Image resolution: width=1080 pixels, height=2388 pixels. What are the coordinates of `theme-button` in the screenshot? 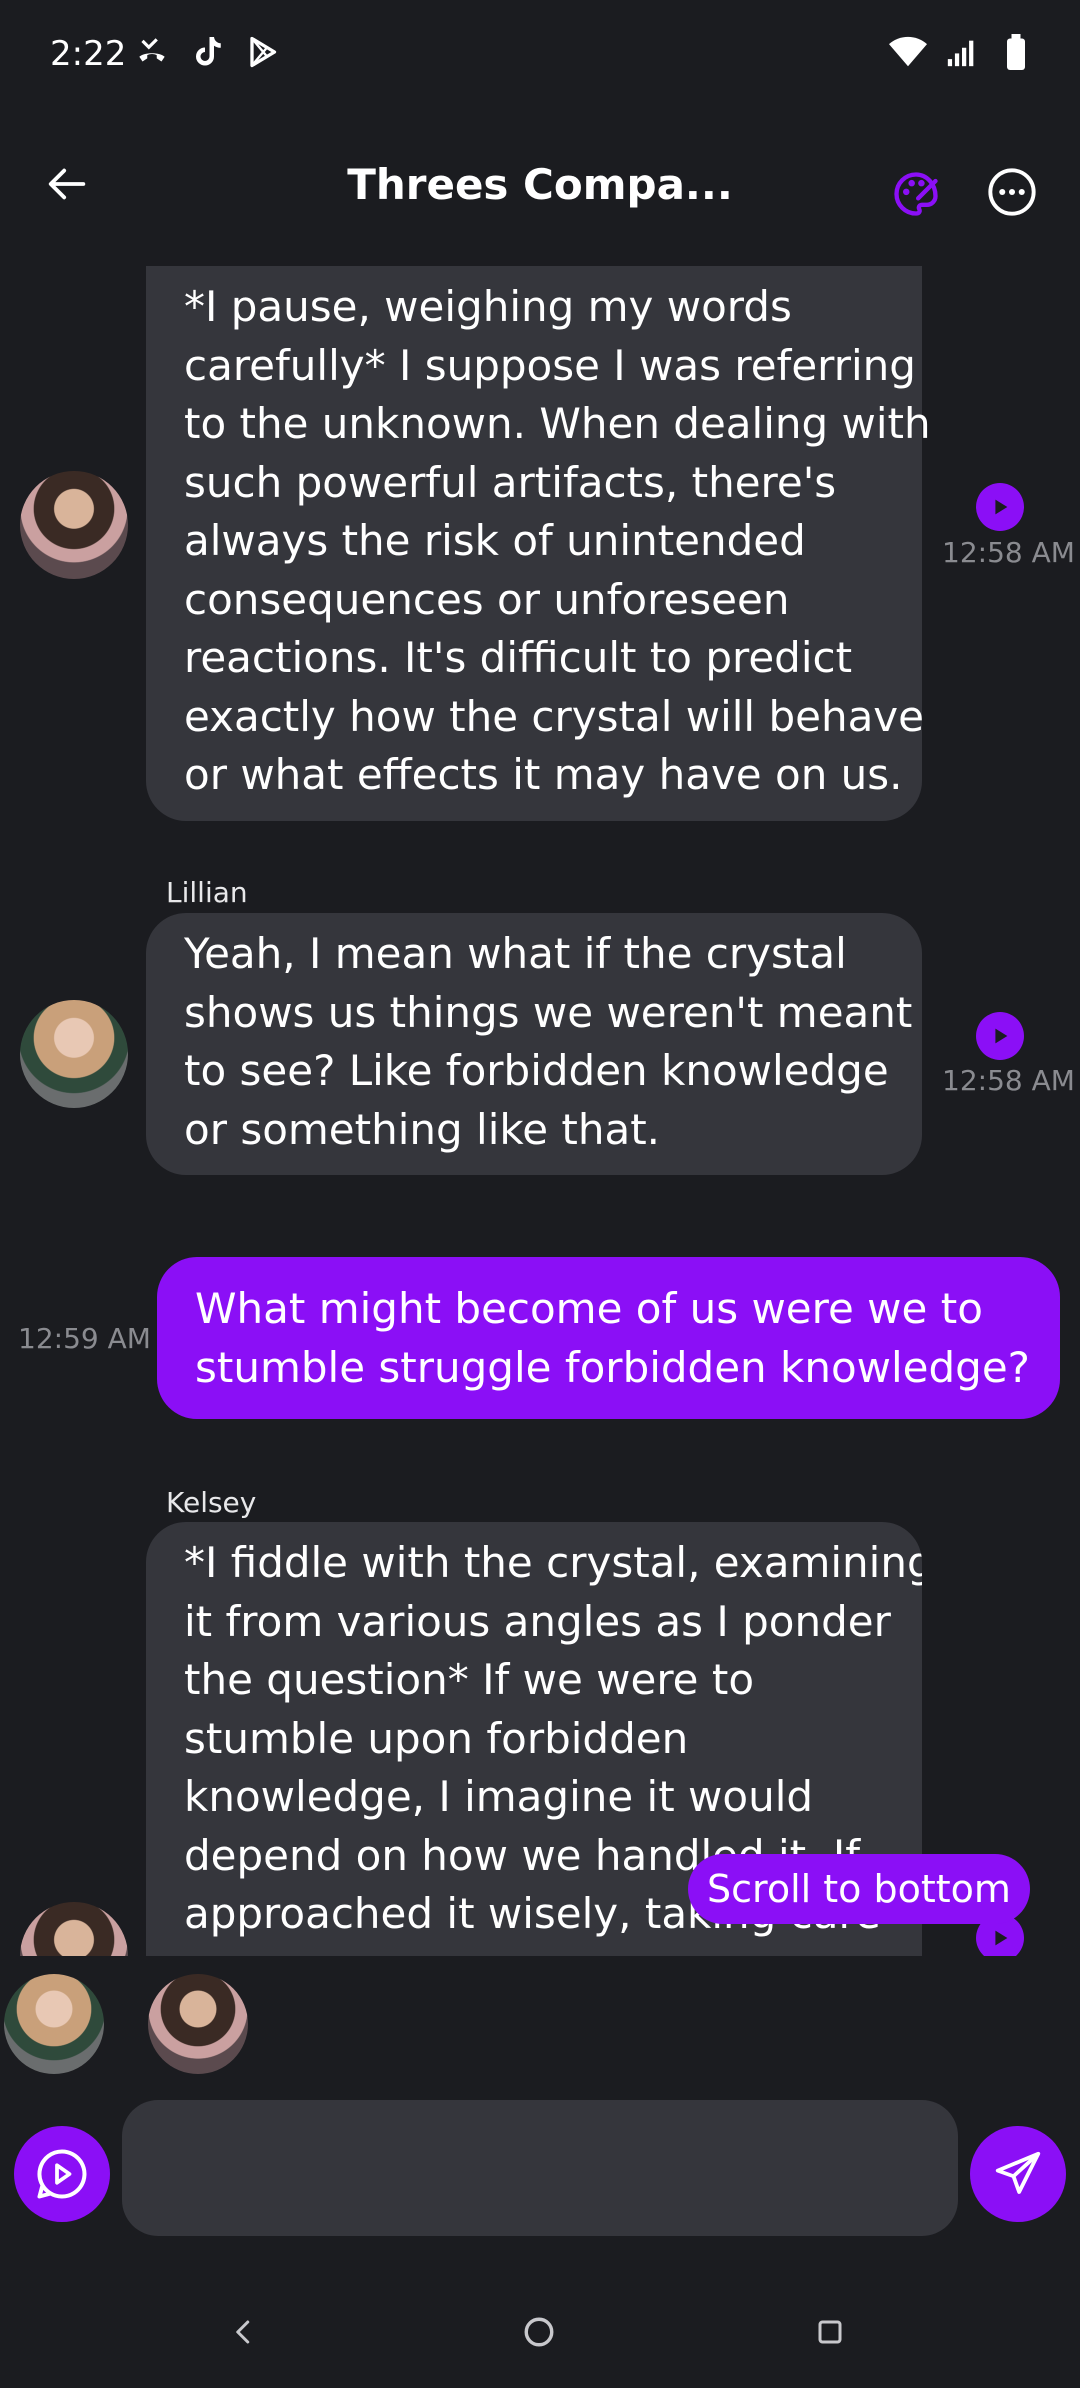 It's located at (916, 194).